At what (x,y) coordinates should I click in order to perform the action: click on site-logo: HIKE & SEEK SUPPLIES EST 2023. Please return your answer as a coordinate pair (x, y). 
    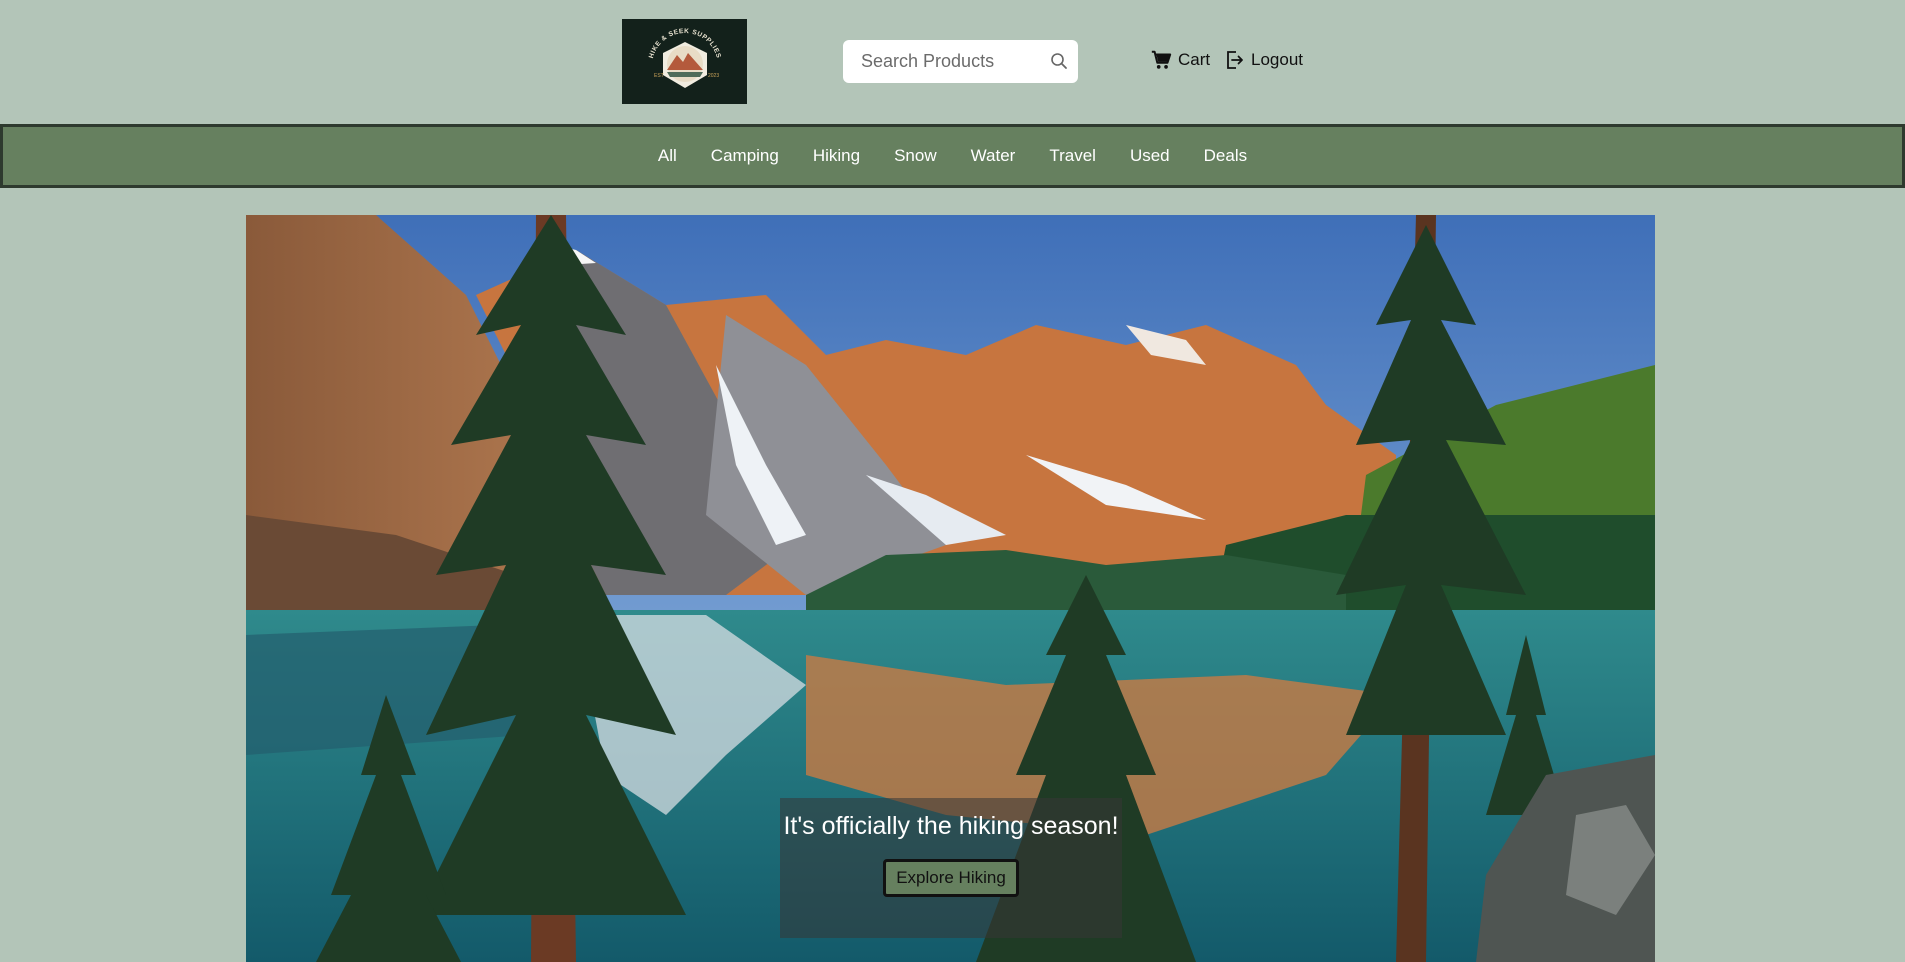
    Looking at the image, I should click on (684, 61).